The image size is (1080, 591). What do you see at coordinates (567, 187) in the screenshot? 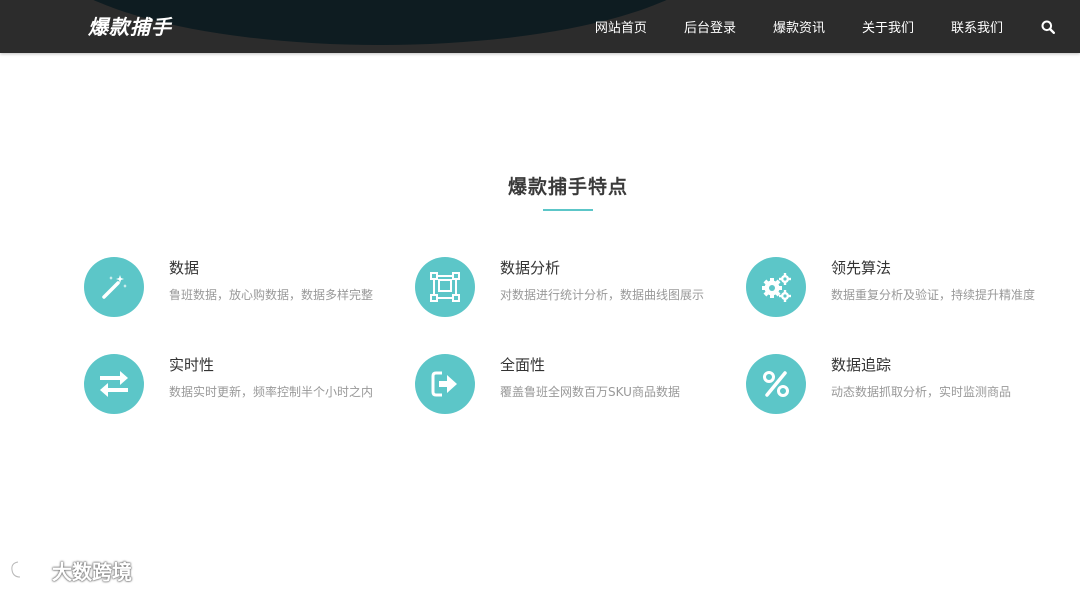
I see `section-title: 爆款捕手特点` at bounding box center [567, 187].